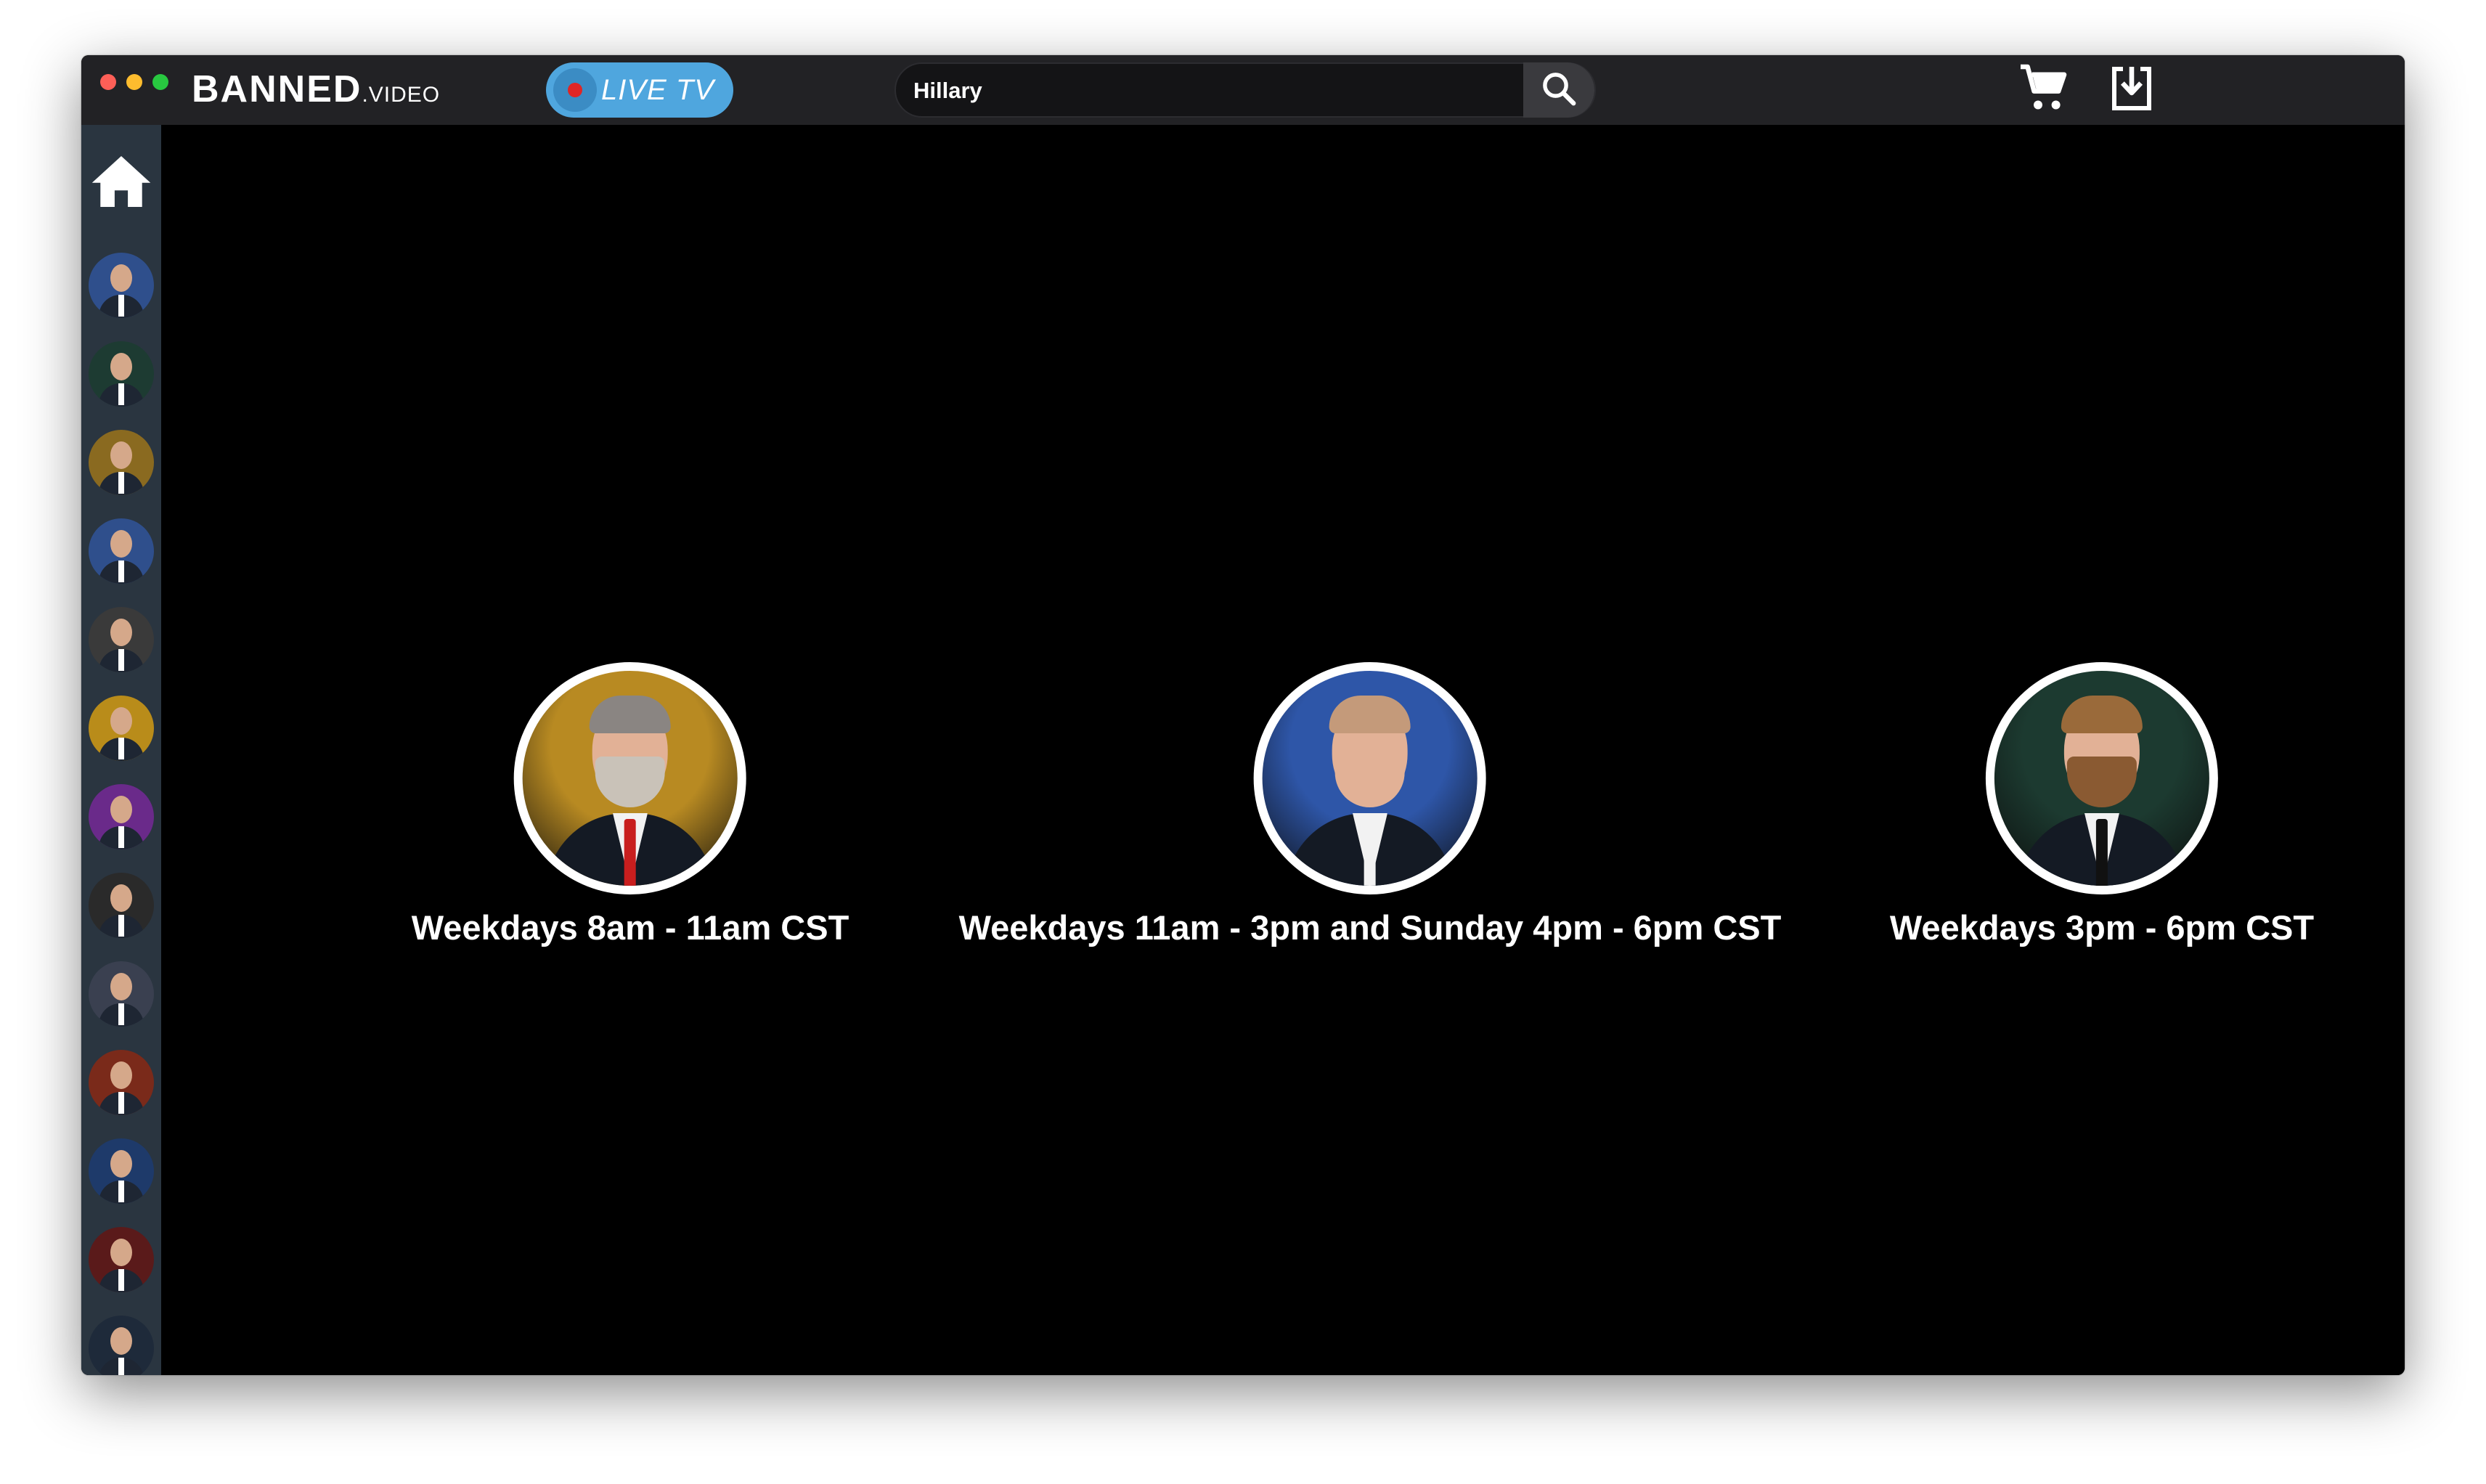 The width and height of the screenshot is (2486, 1484). I want to click on host-schedule-time: Weekdays 3pm - 6pm CST, so click(2102, 927).